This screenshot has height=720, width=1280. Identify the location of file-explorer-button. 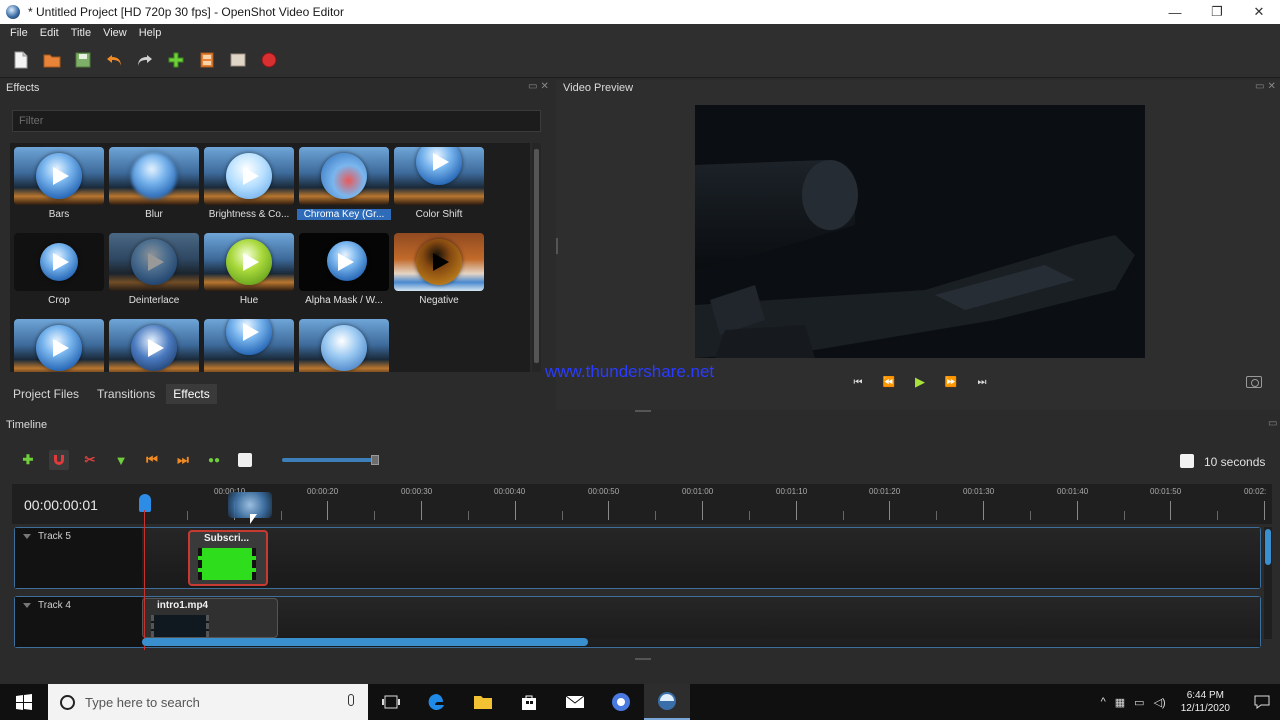
(483, 702).